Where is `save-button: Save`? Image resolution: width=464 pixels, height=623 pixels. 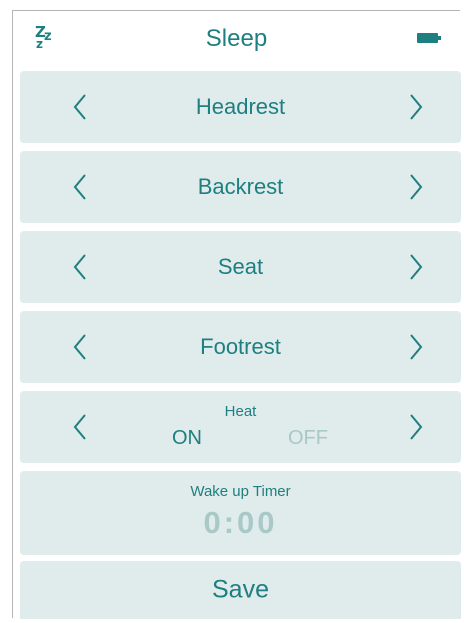 save-button: Save is located at coordinates (240, 590).